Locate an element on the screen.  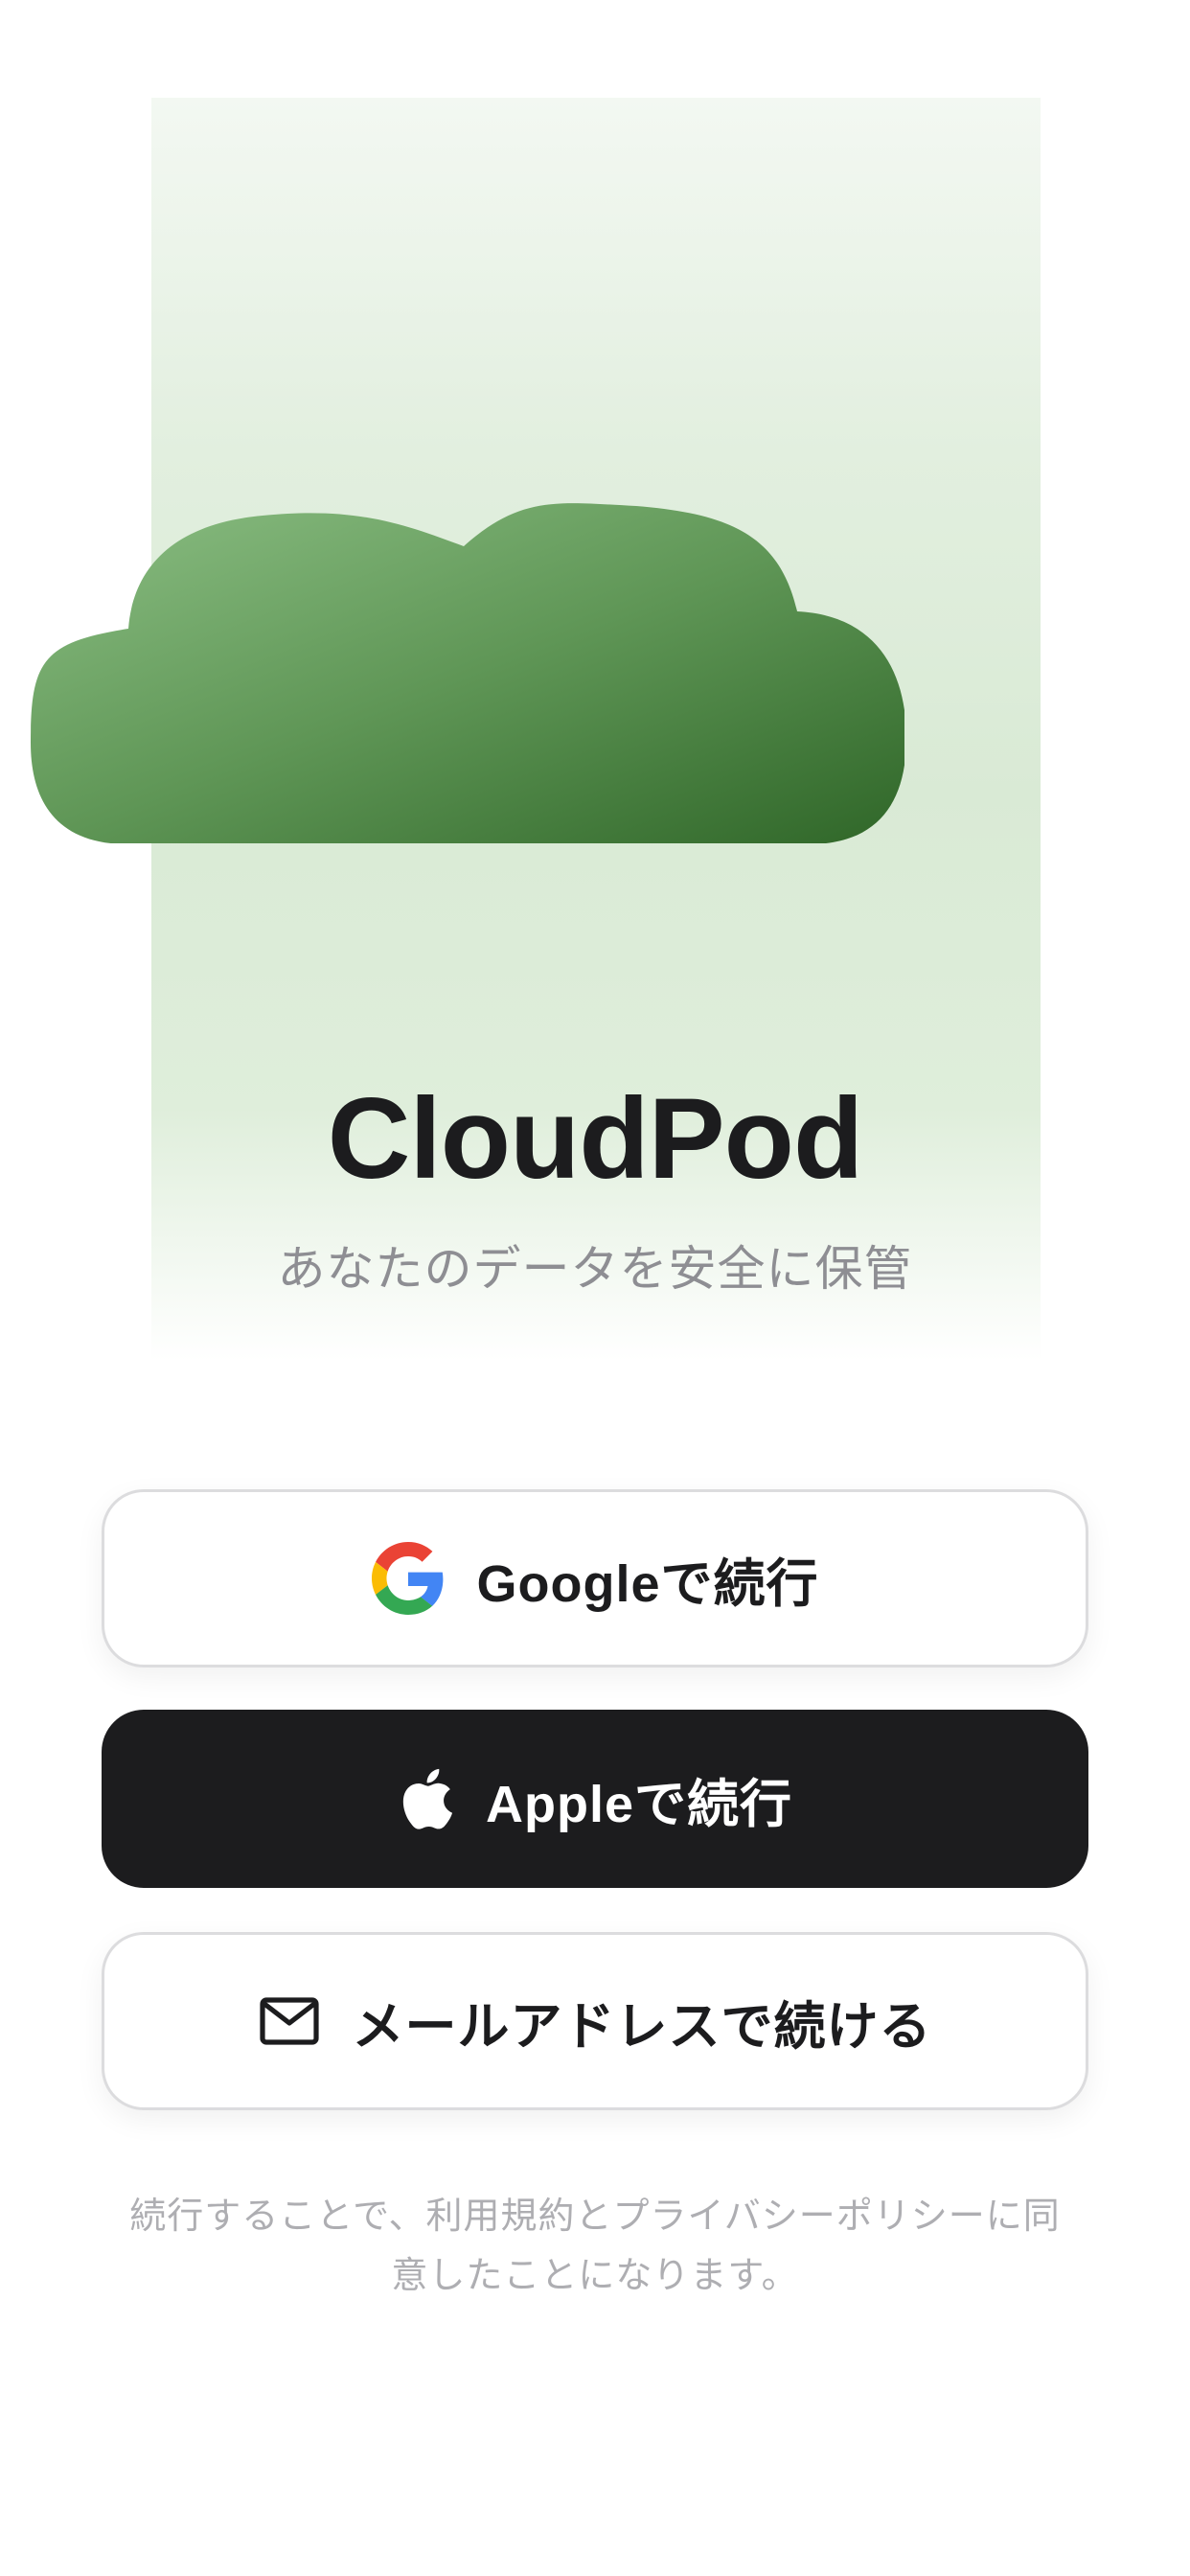
google-button-label: Googleで続行 is located at coordinates (648, 1583).